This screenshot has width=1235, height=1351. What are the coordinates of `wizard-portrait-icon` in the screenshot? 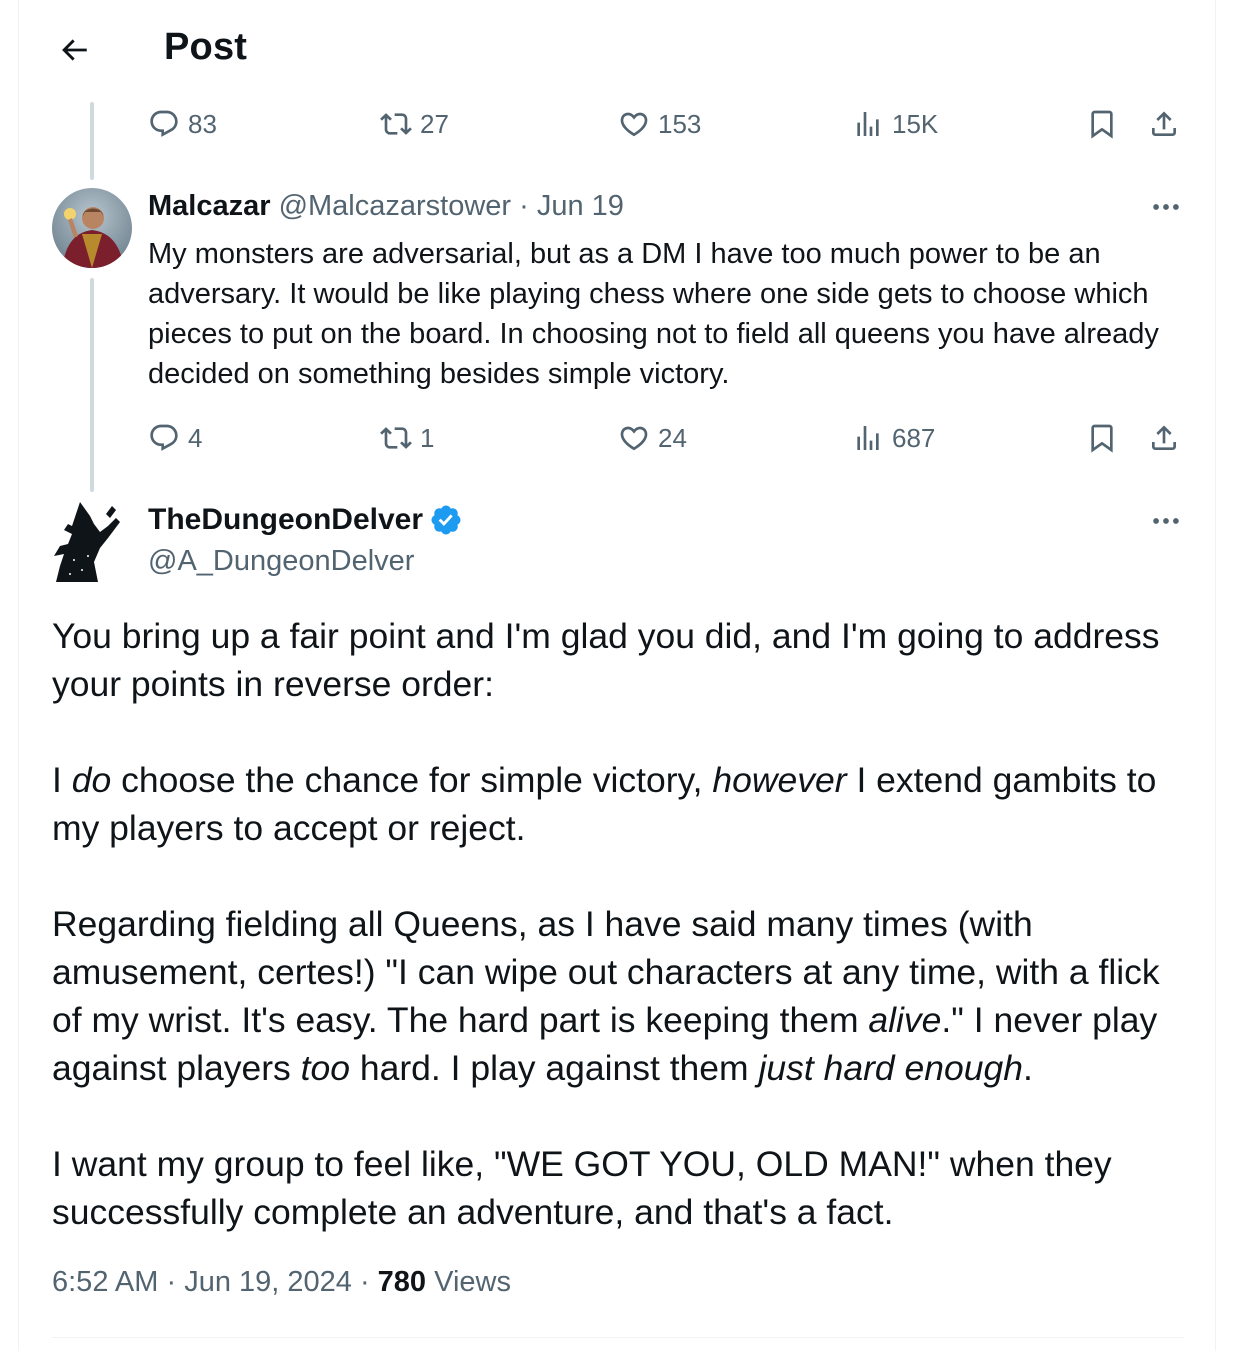 It's located at (92, 228).